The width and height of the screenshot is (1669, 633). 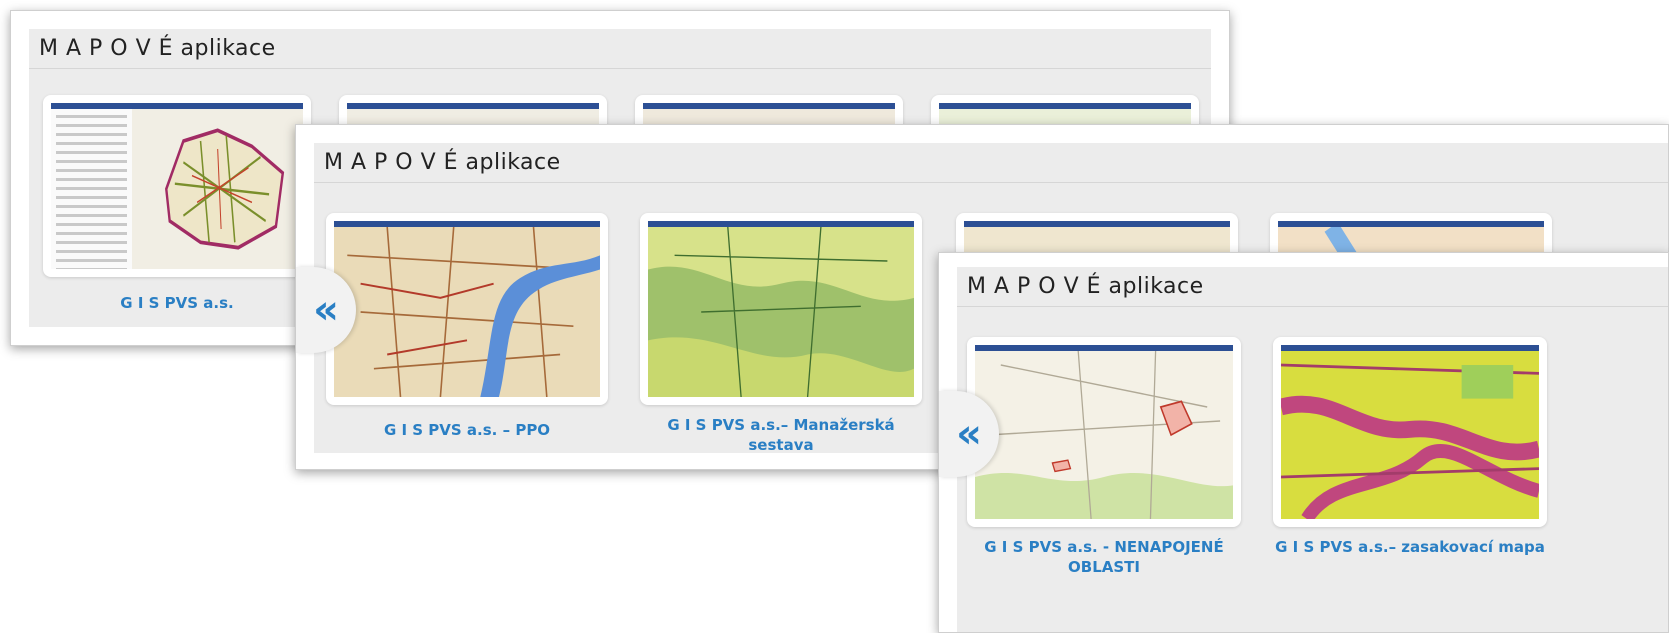 I want to click on app-card-nenapojene-oblasti, so click(x=1104, y=432).